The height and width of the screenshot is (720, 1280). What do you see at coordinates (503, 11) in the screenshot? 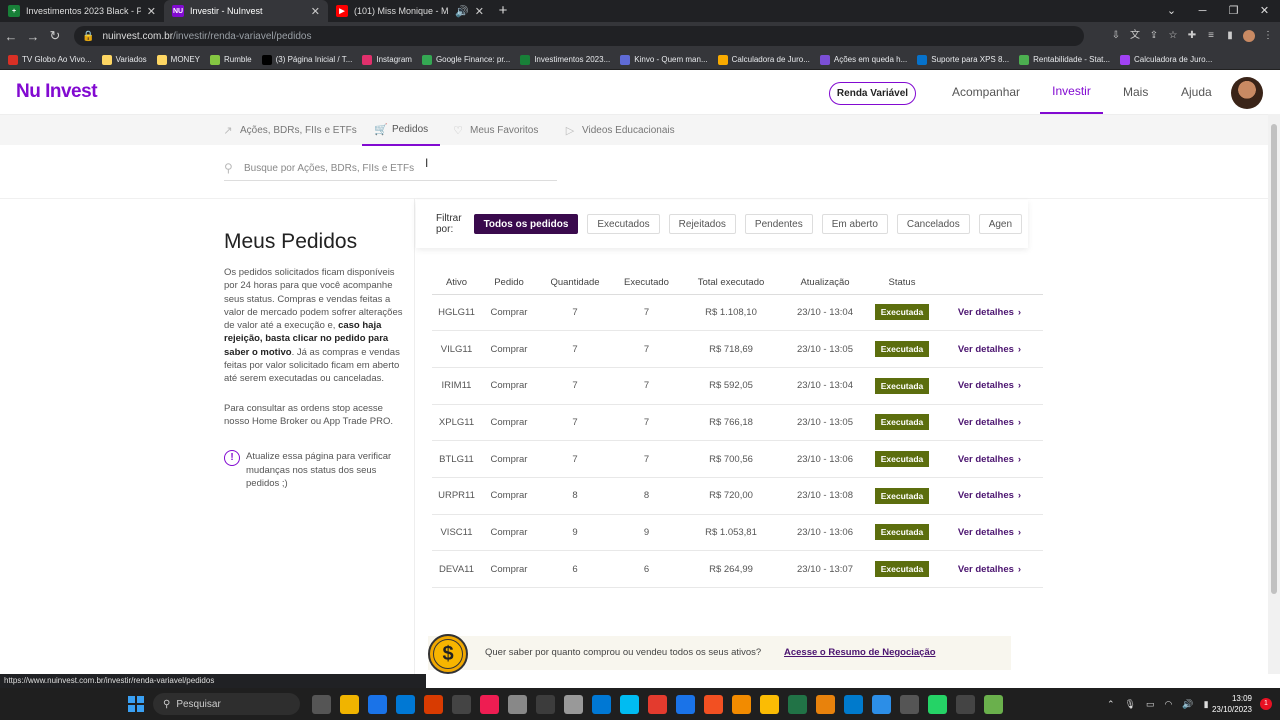
I see `new-tab-button: +` at bounding box center [503, 11].